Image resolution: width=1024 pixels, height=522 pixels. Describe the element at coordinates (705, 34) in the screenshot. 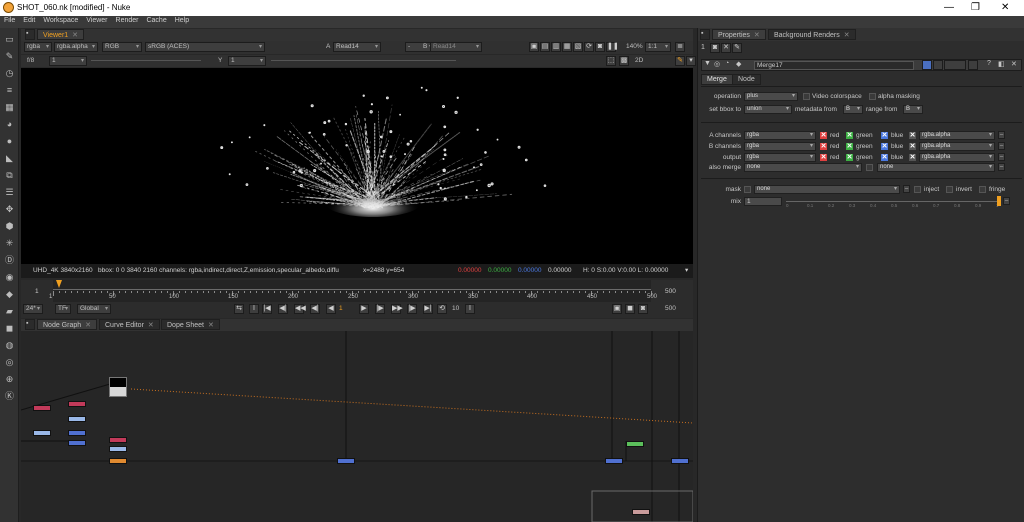

I see `pane-menu-icon: ▪` at that location.